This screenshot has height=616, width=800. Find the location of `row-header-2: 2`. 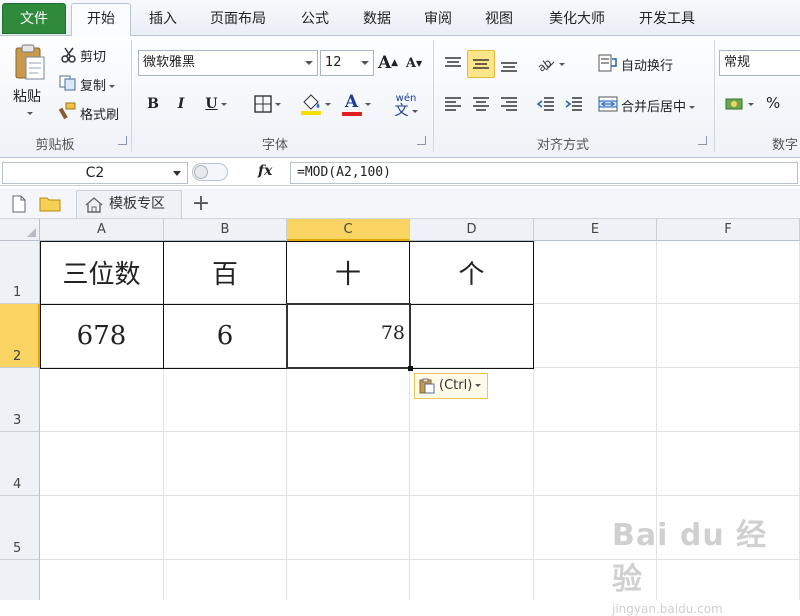

row-header-2: 2 is located at coordinates (20, 336).